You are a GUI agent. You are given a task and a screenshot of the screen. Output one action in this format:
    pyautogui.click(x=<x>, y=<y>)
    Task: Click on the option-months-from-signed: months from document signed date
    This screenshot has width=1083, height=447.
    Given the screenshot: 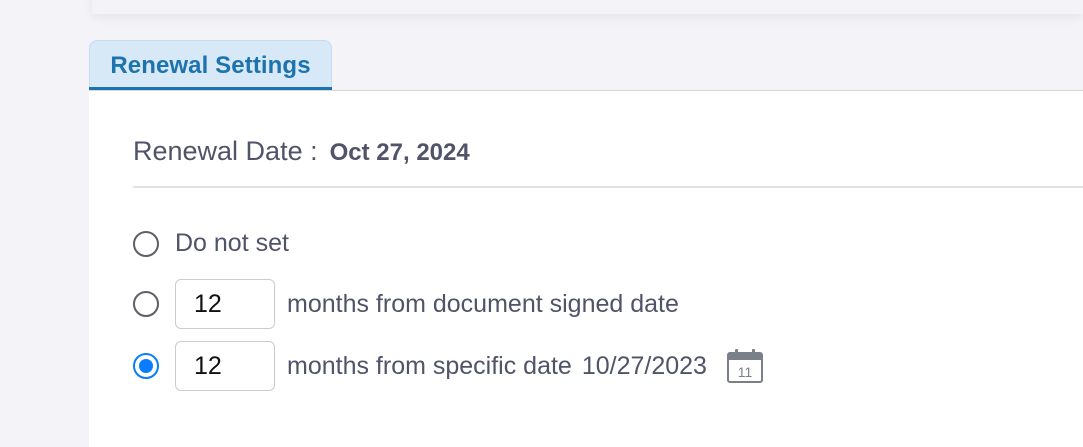 What is the action you would take?
    pyautogui.click(x=406, y=304)
    